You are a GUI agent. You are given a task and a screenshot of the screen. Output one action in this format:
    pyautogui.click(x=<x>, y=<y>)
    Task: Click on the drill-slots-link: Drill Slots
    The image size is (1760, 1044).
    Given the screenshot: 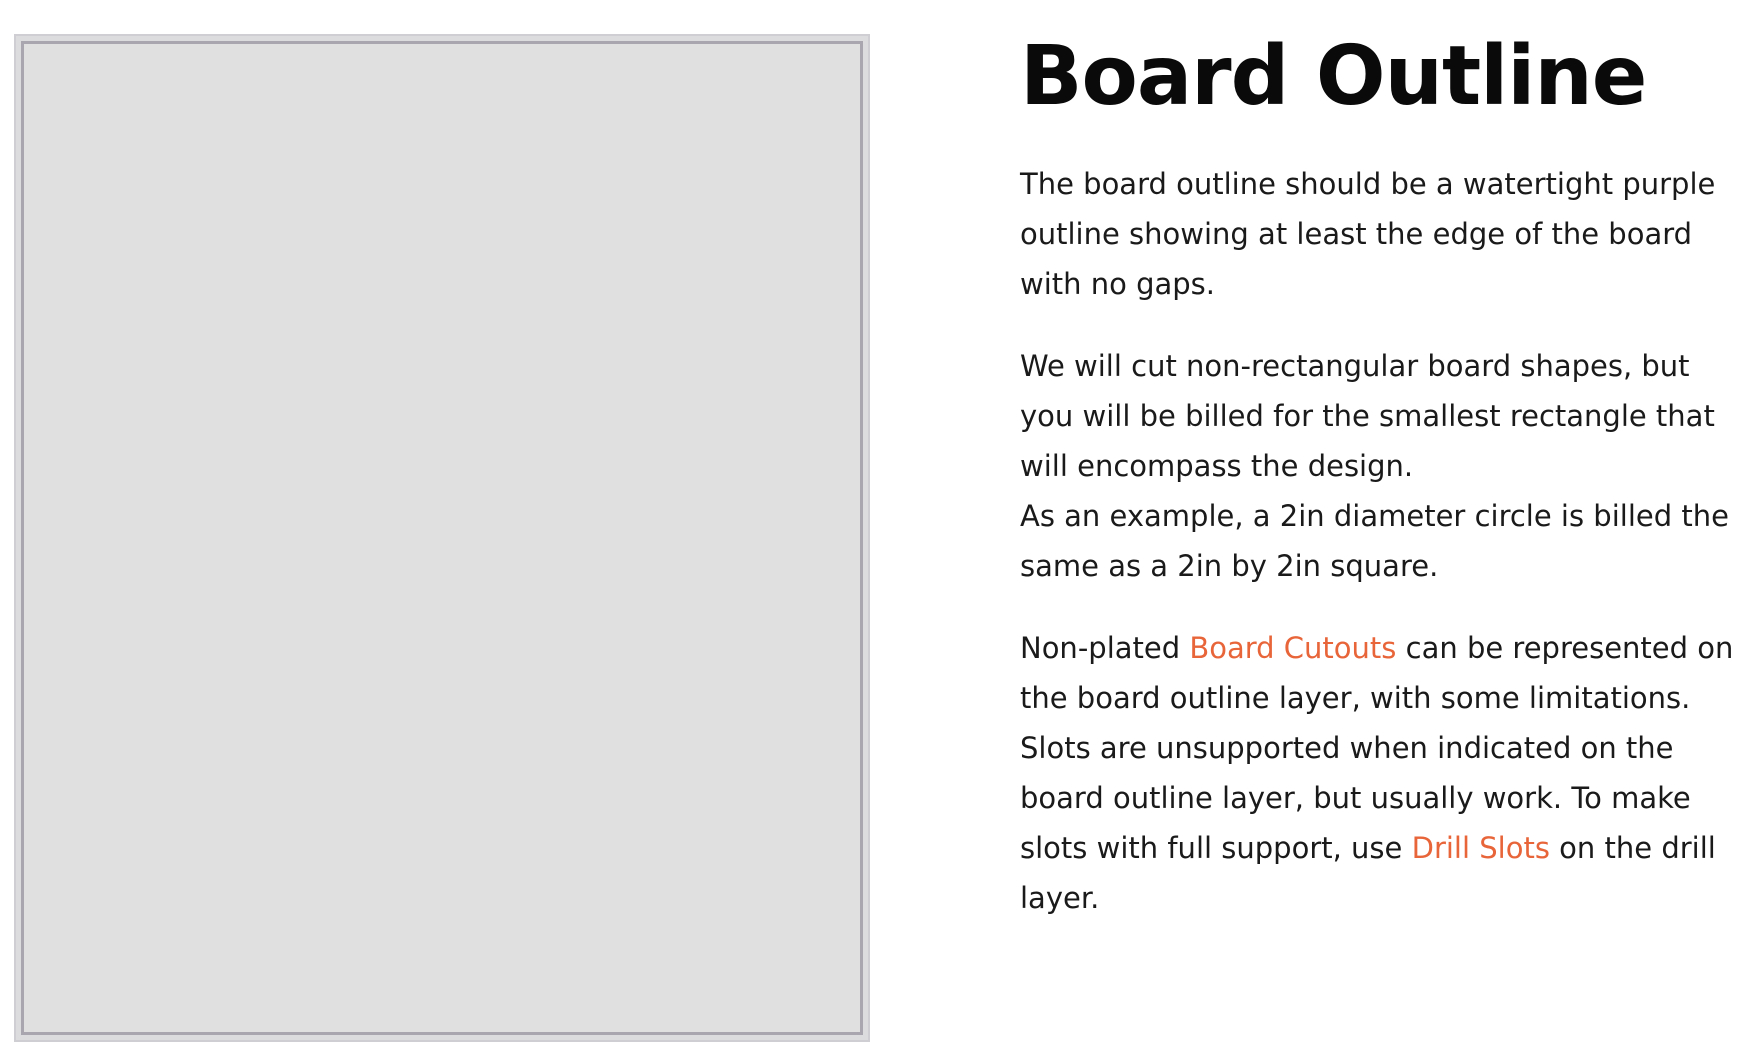 What is the action you would take?
    pyautogui.click(x=1481, y=848)
    